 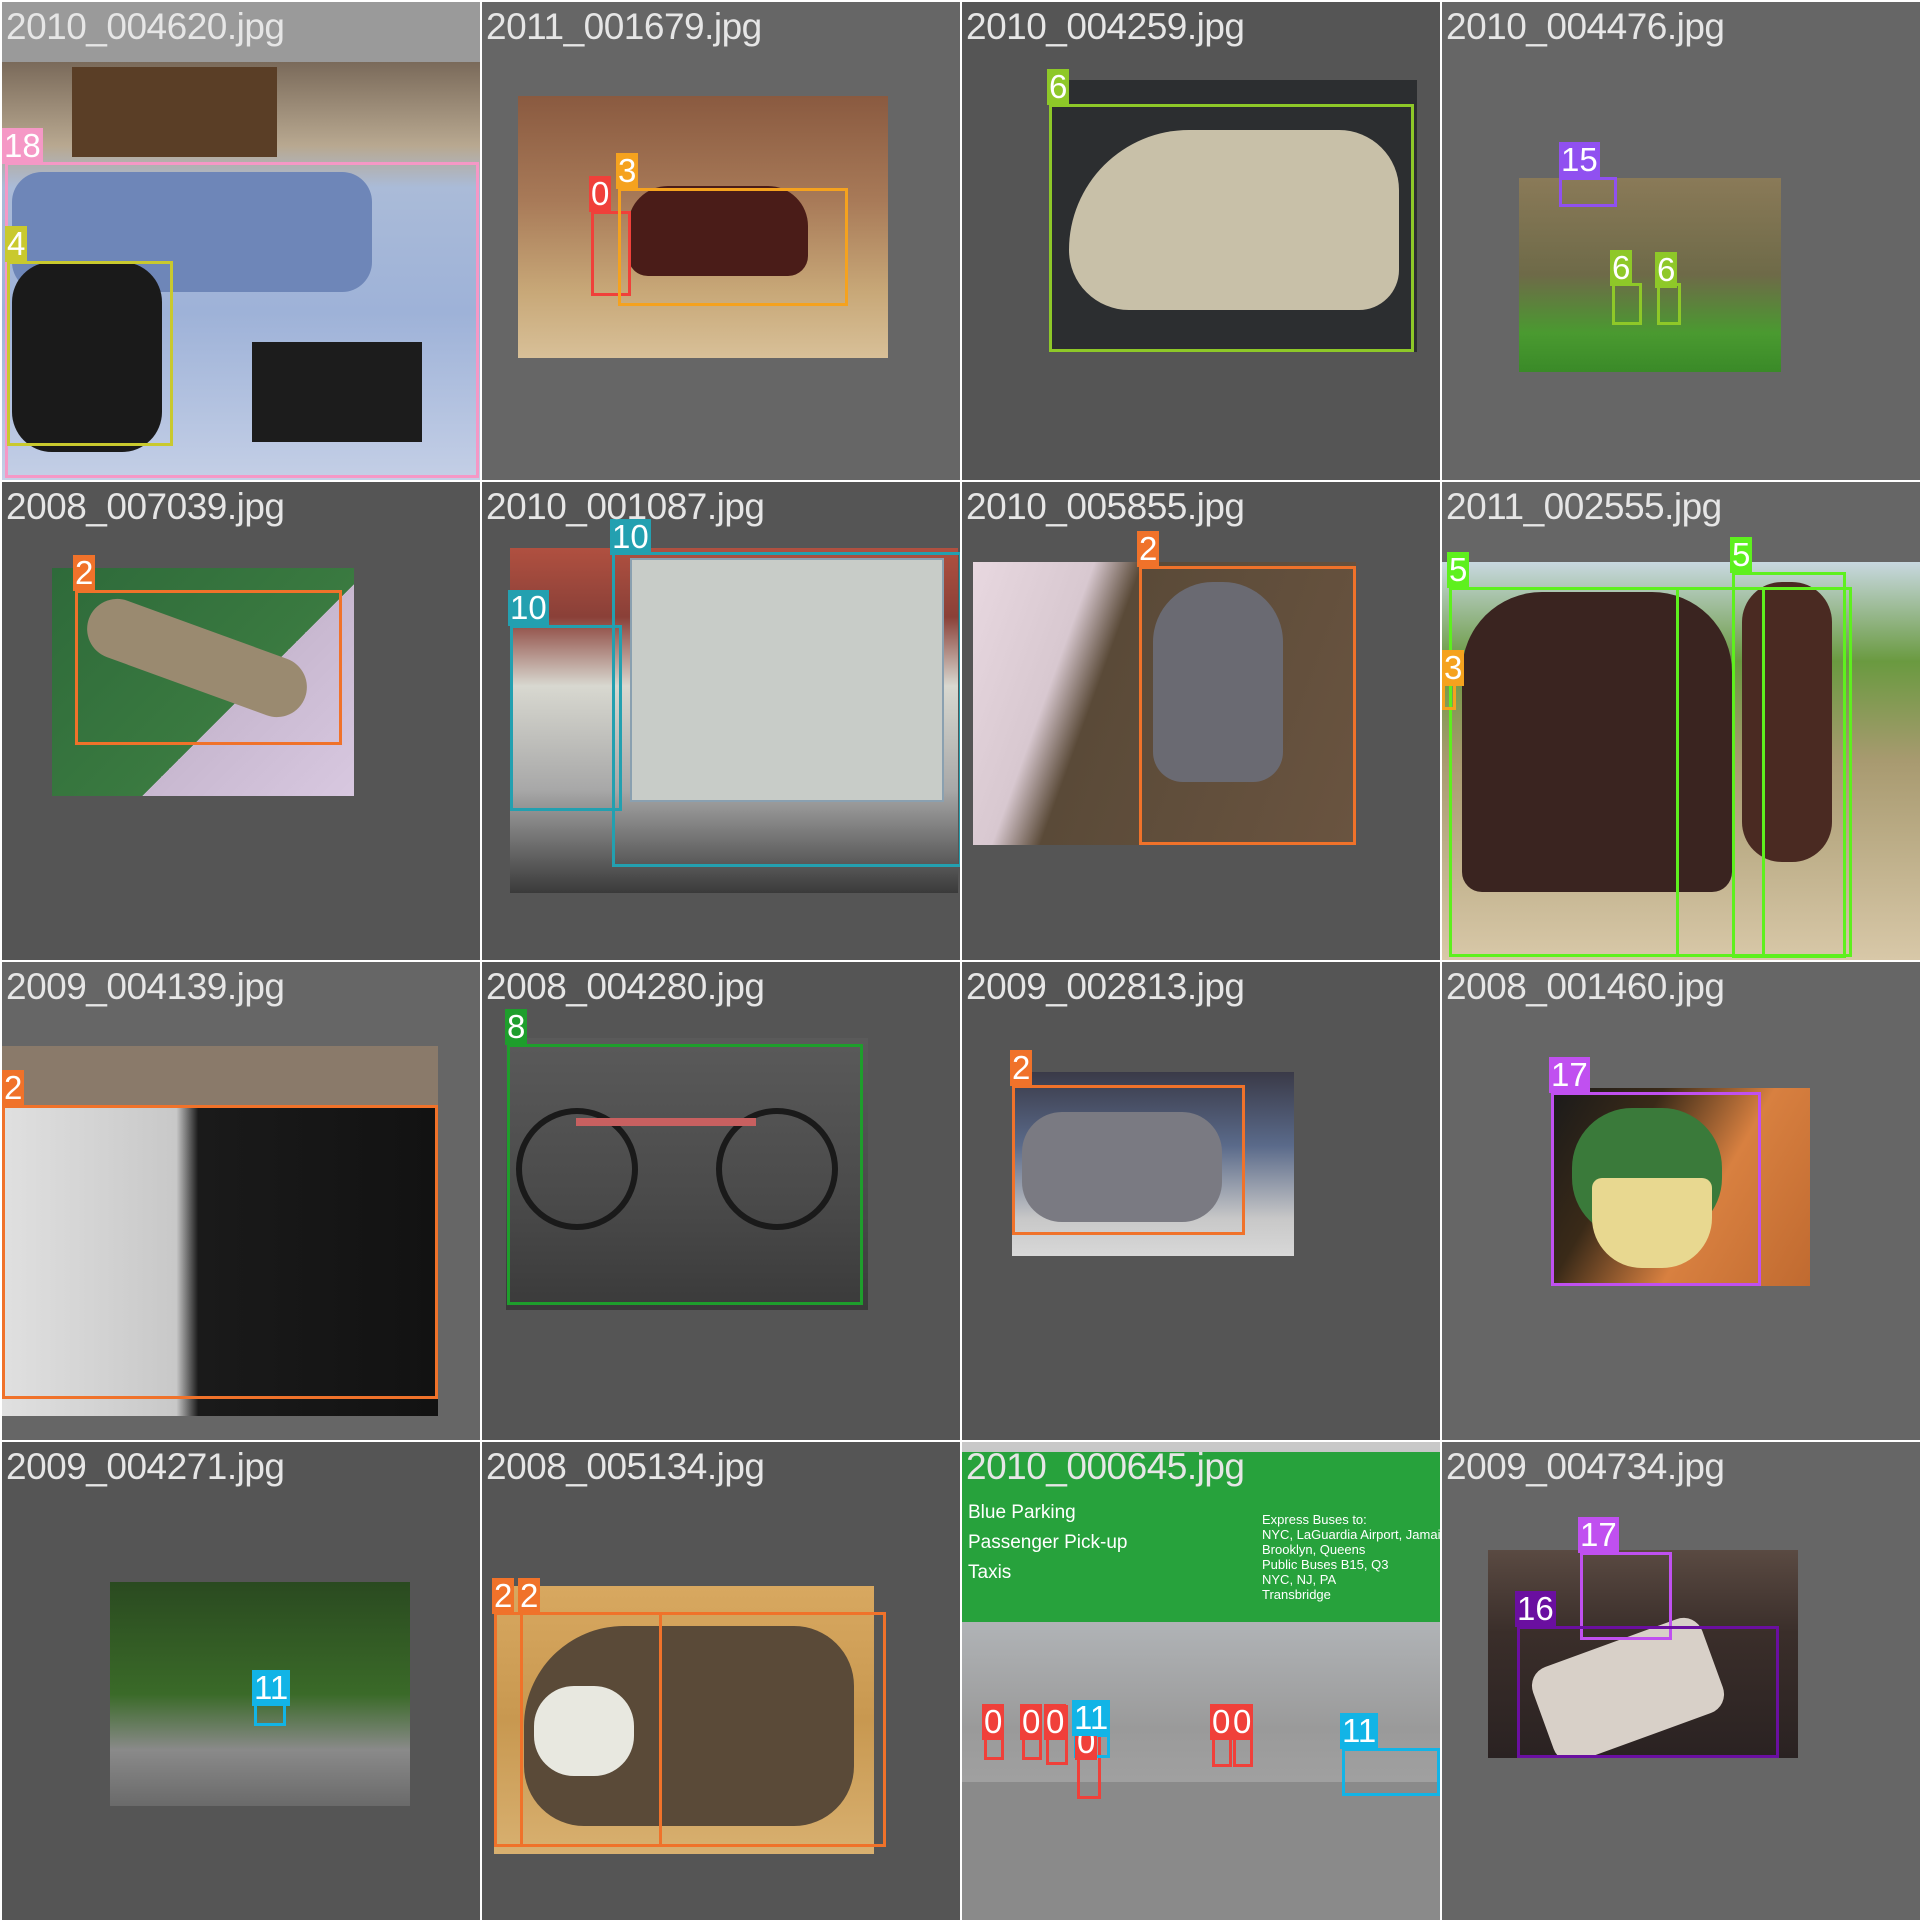 What do you see at coordinates (145, 26) in the screenshot?
I see `tile-filename: 2010_004620.jpg` at bounding box center [145, 26].